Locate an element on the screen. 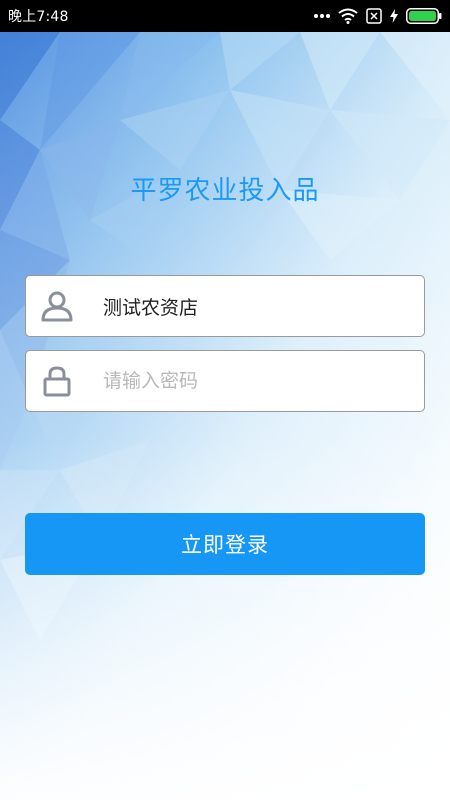 The image size is (450, 800). username-field-container is located at coordinates (225, 306).